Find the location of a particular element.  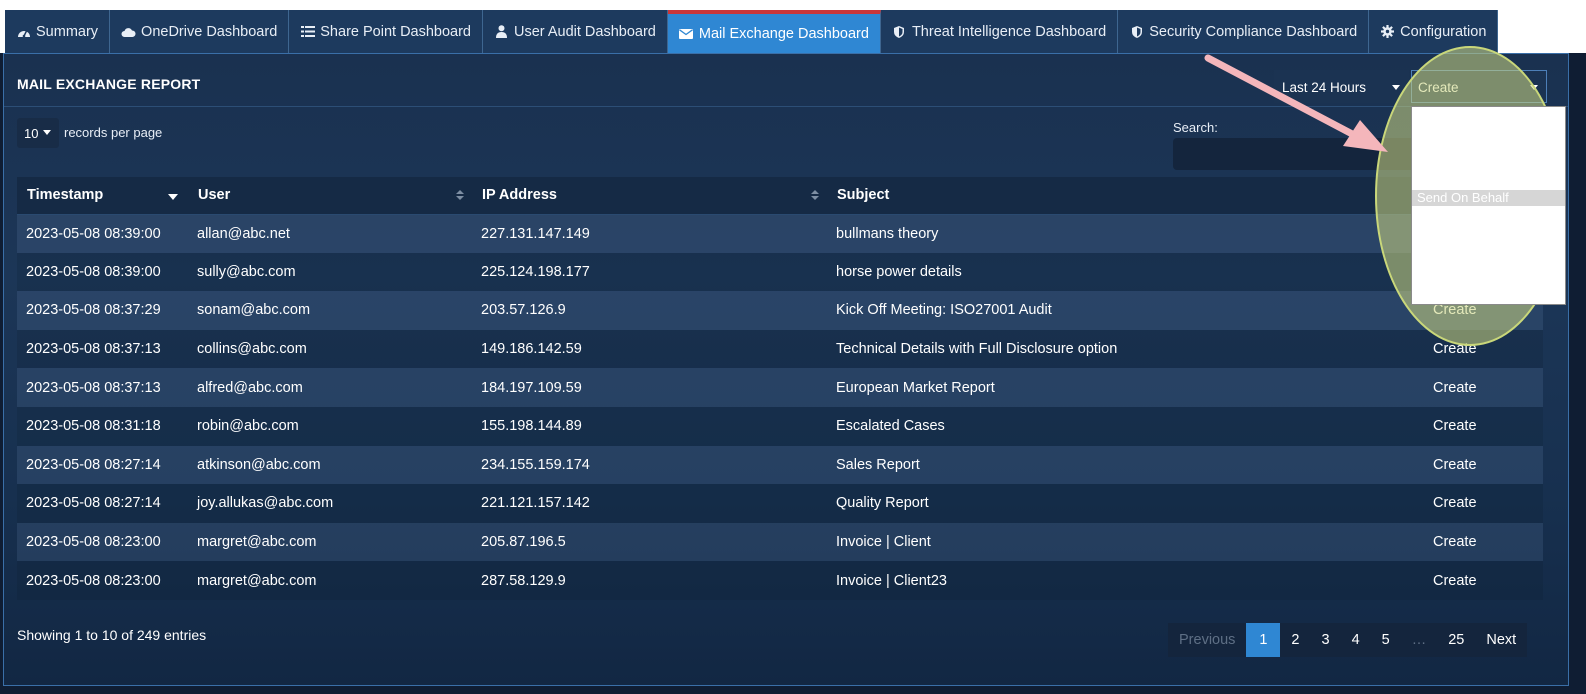

page-button-4: 4 is located at coordinates (1356, 640).